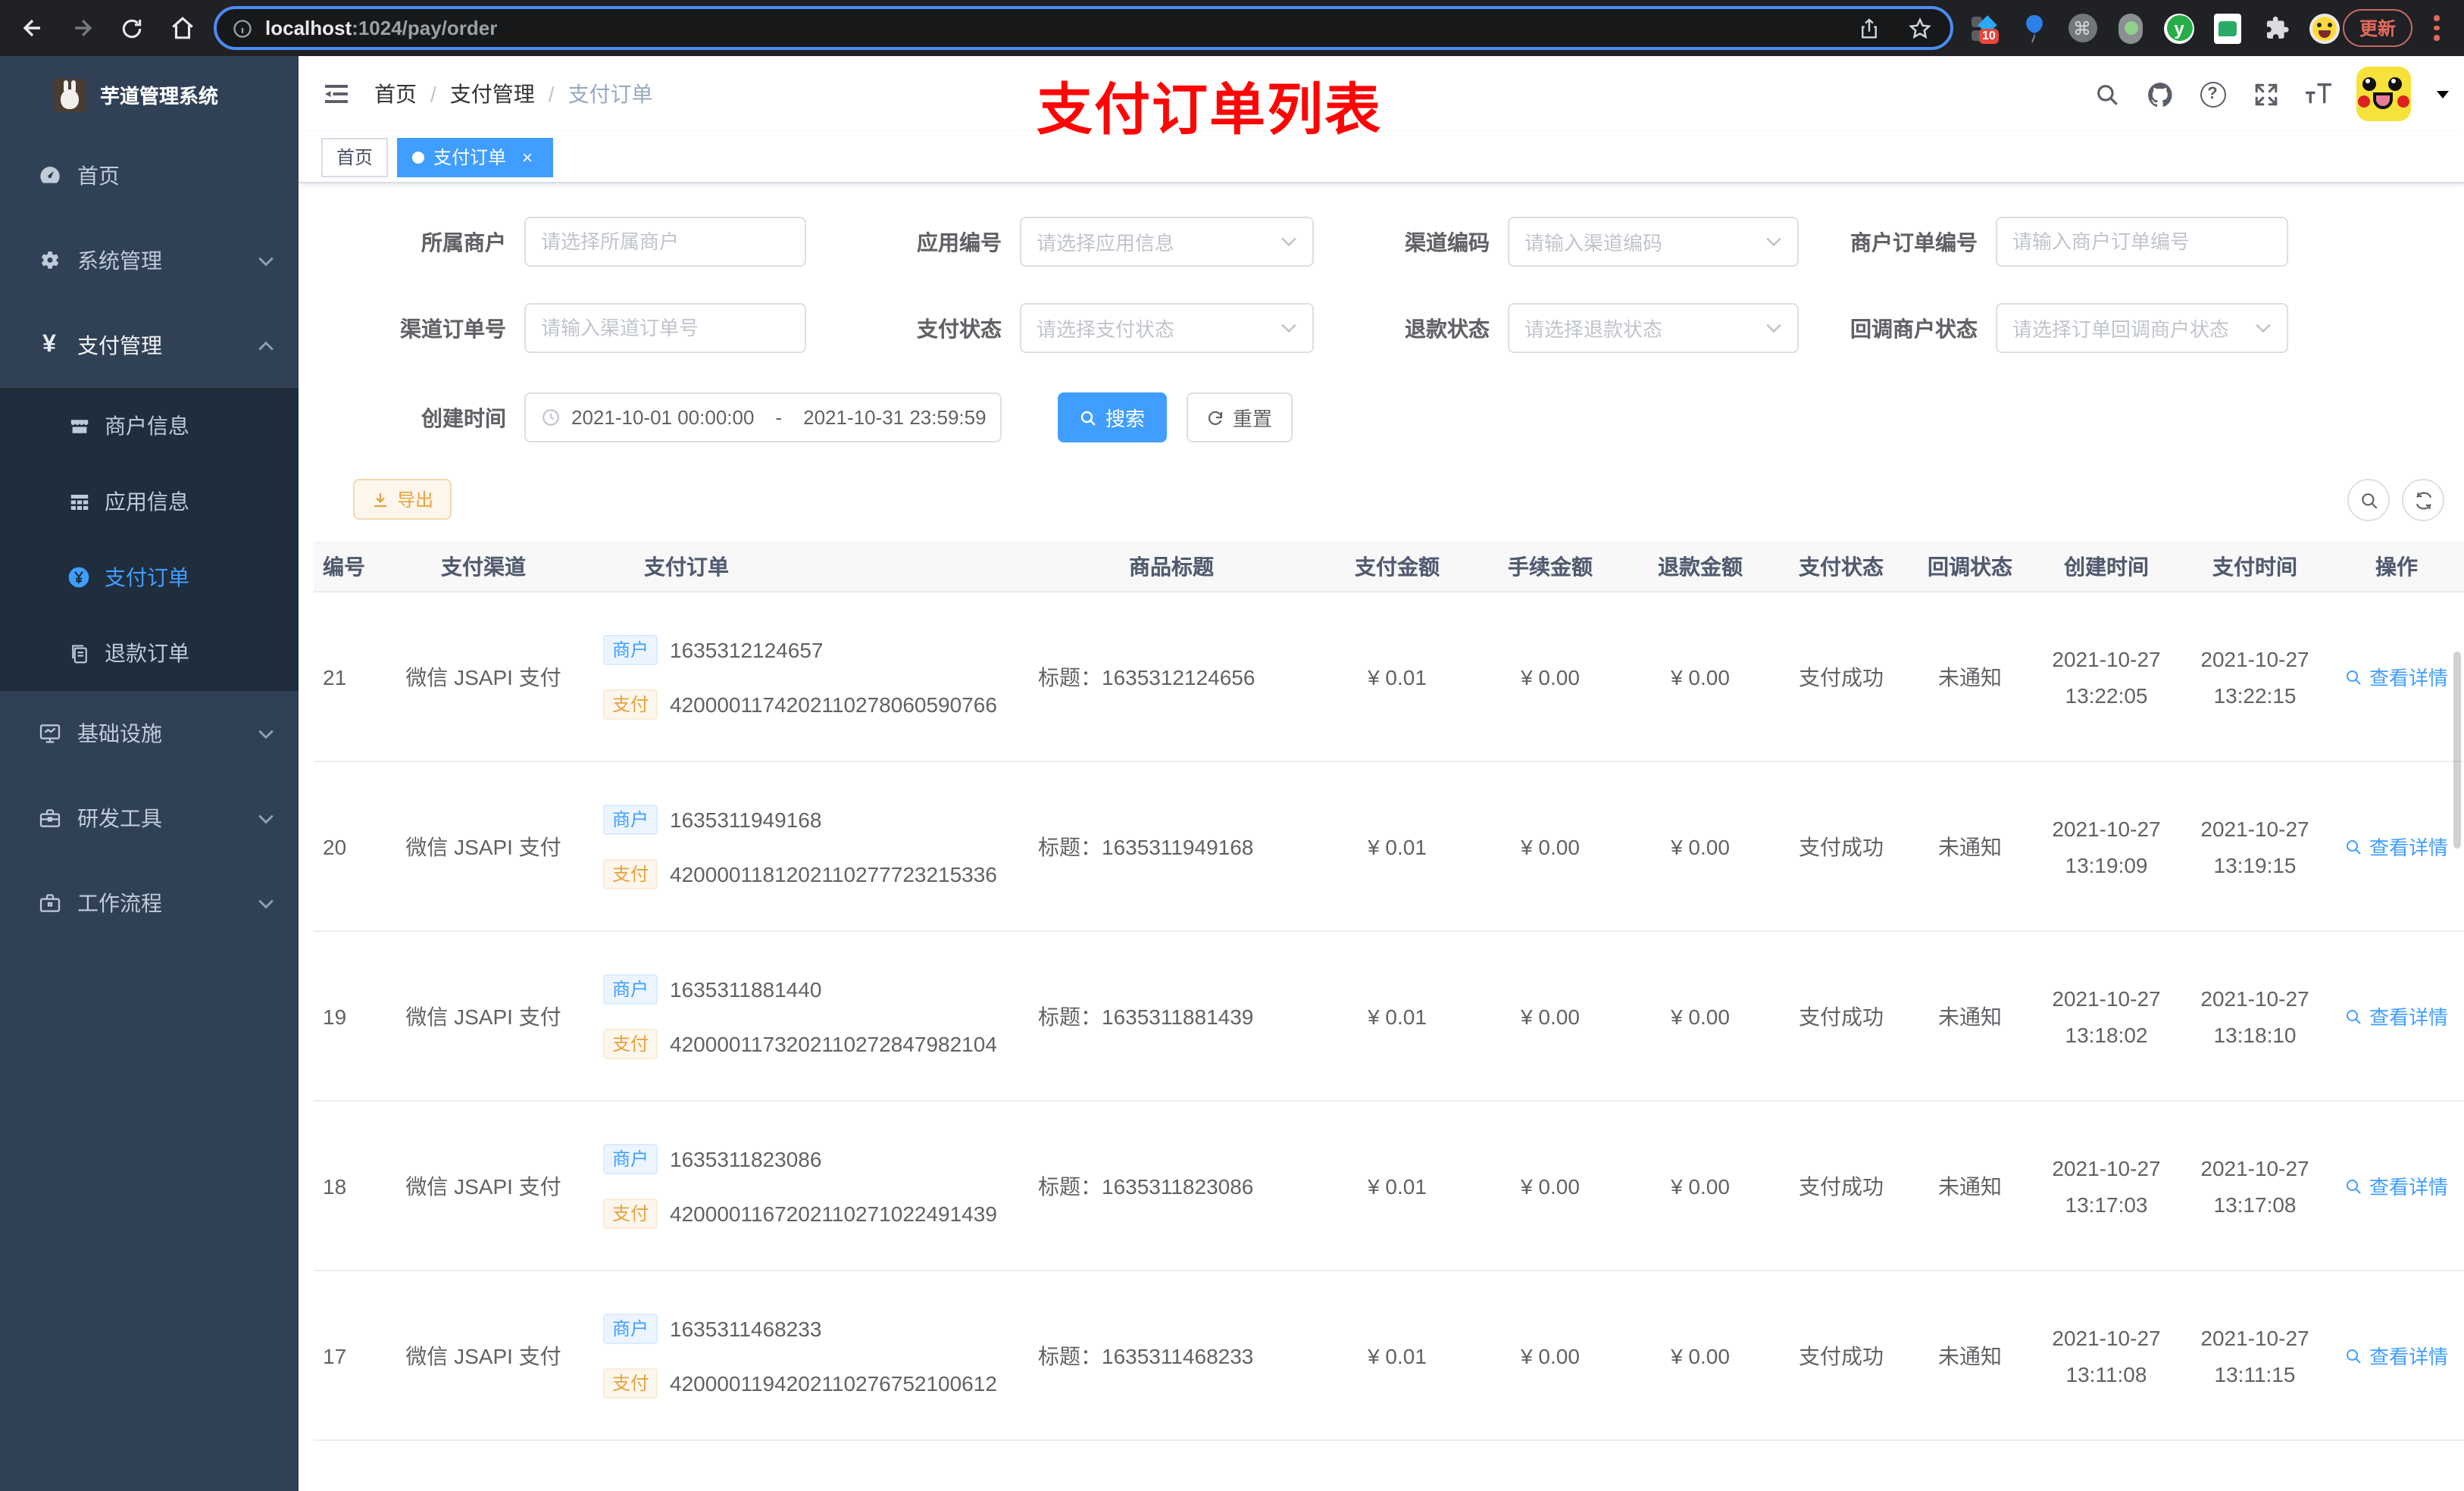  I want to click on browser-reload-button, so click(132, 28).